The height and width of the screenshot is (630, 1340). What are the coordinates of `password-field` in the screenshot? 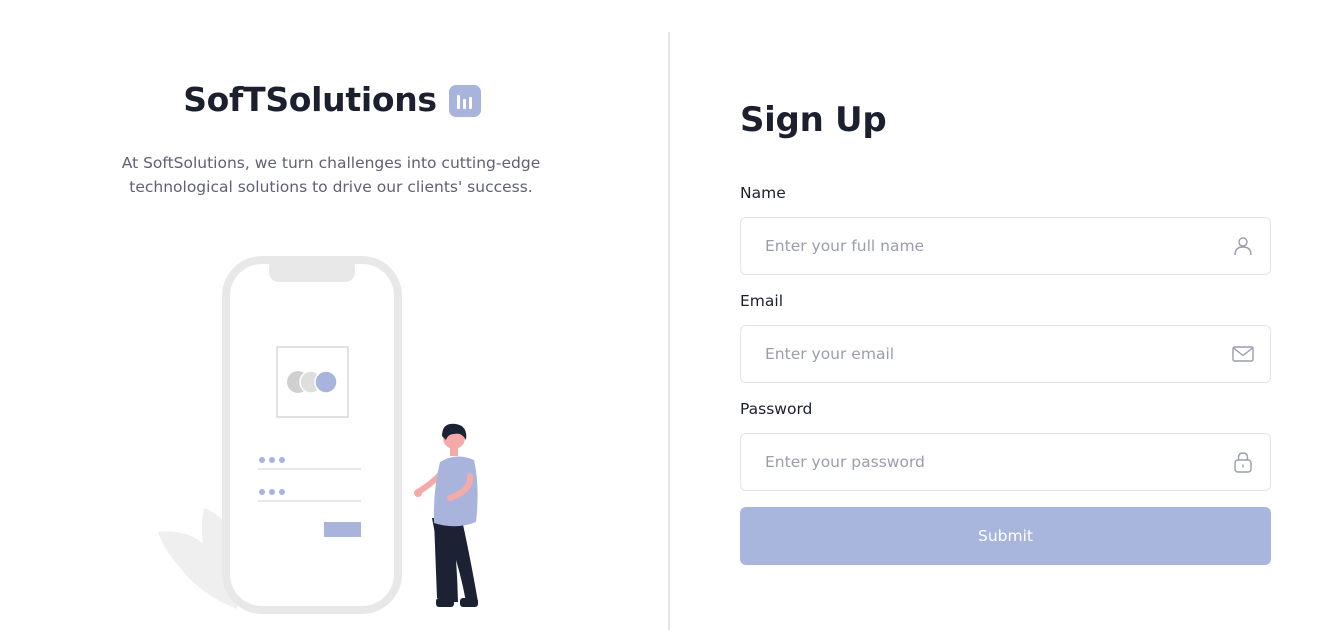 It's located at (1005, 462).